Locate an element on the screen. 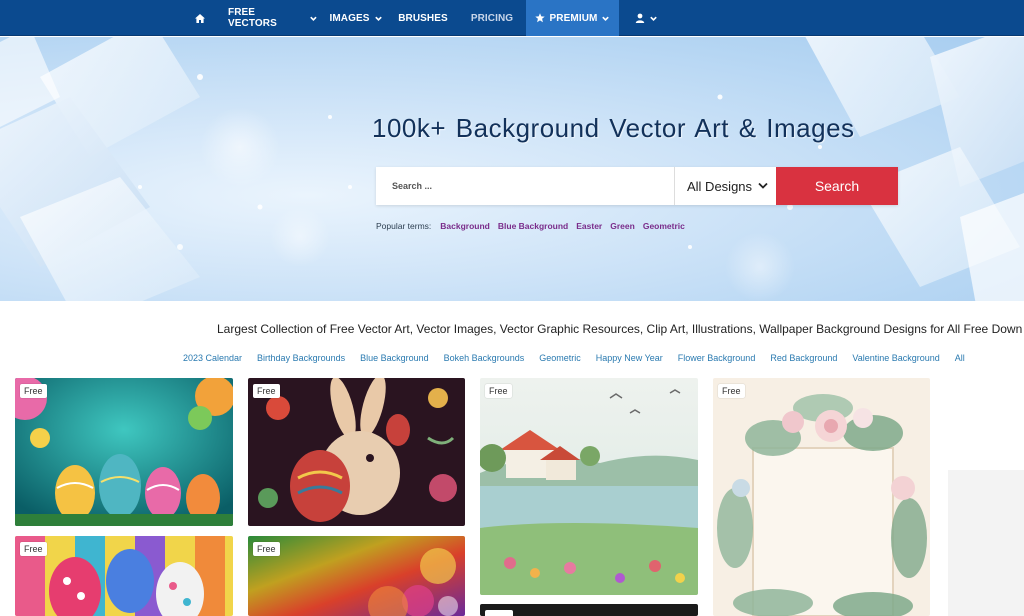 Image resolution: width=1024 pixels, height=616 pixels. nav-premium: PREMIUM is located at coordinates (572, 18).